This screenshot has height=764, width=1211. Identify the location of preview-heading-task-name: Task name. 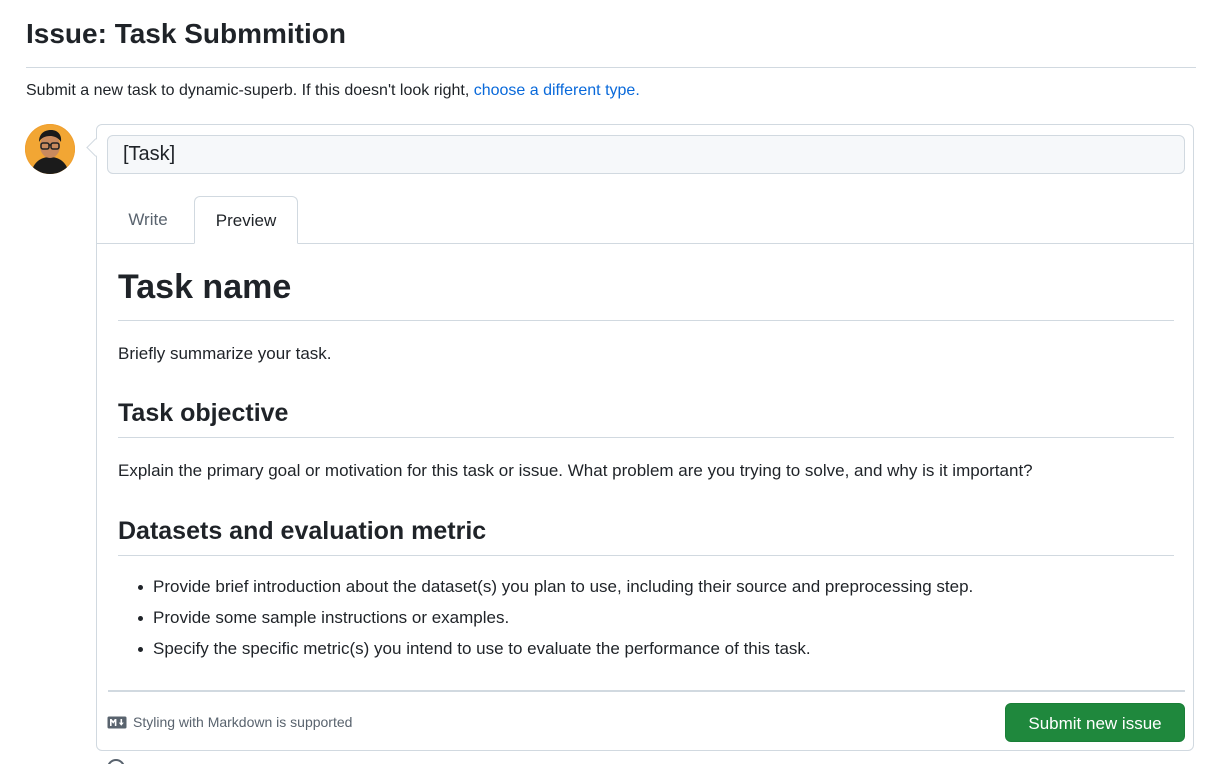
(205, 287).